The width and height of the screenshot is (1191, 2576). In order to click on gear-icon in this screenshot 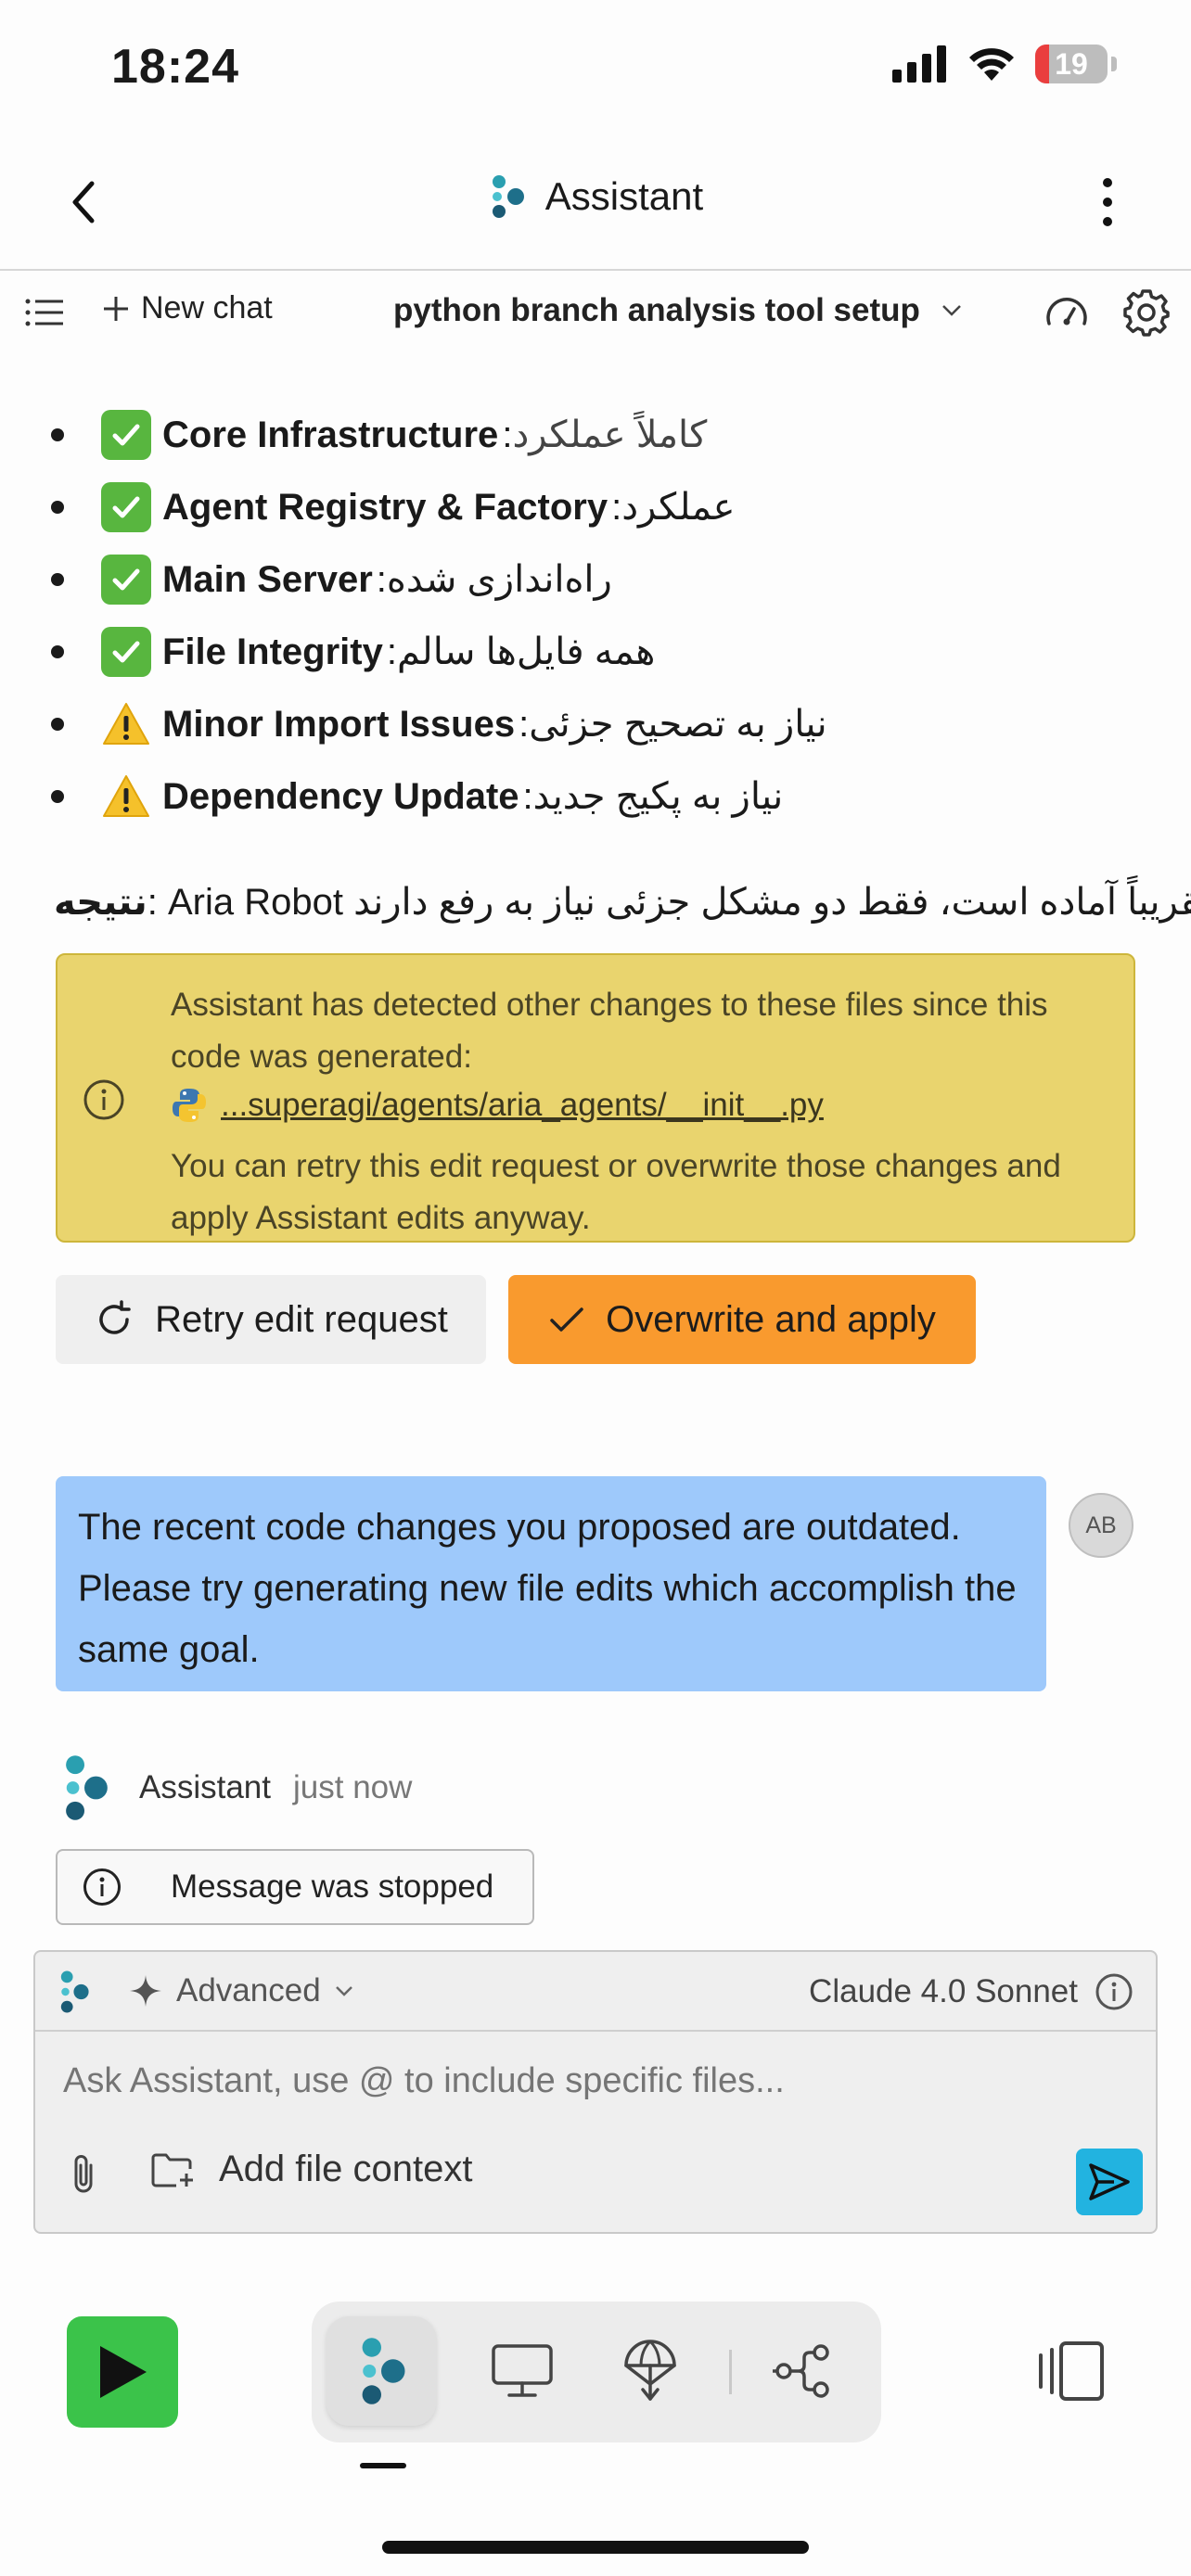, I will do `click(1147, 312)`.